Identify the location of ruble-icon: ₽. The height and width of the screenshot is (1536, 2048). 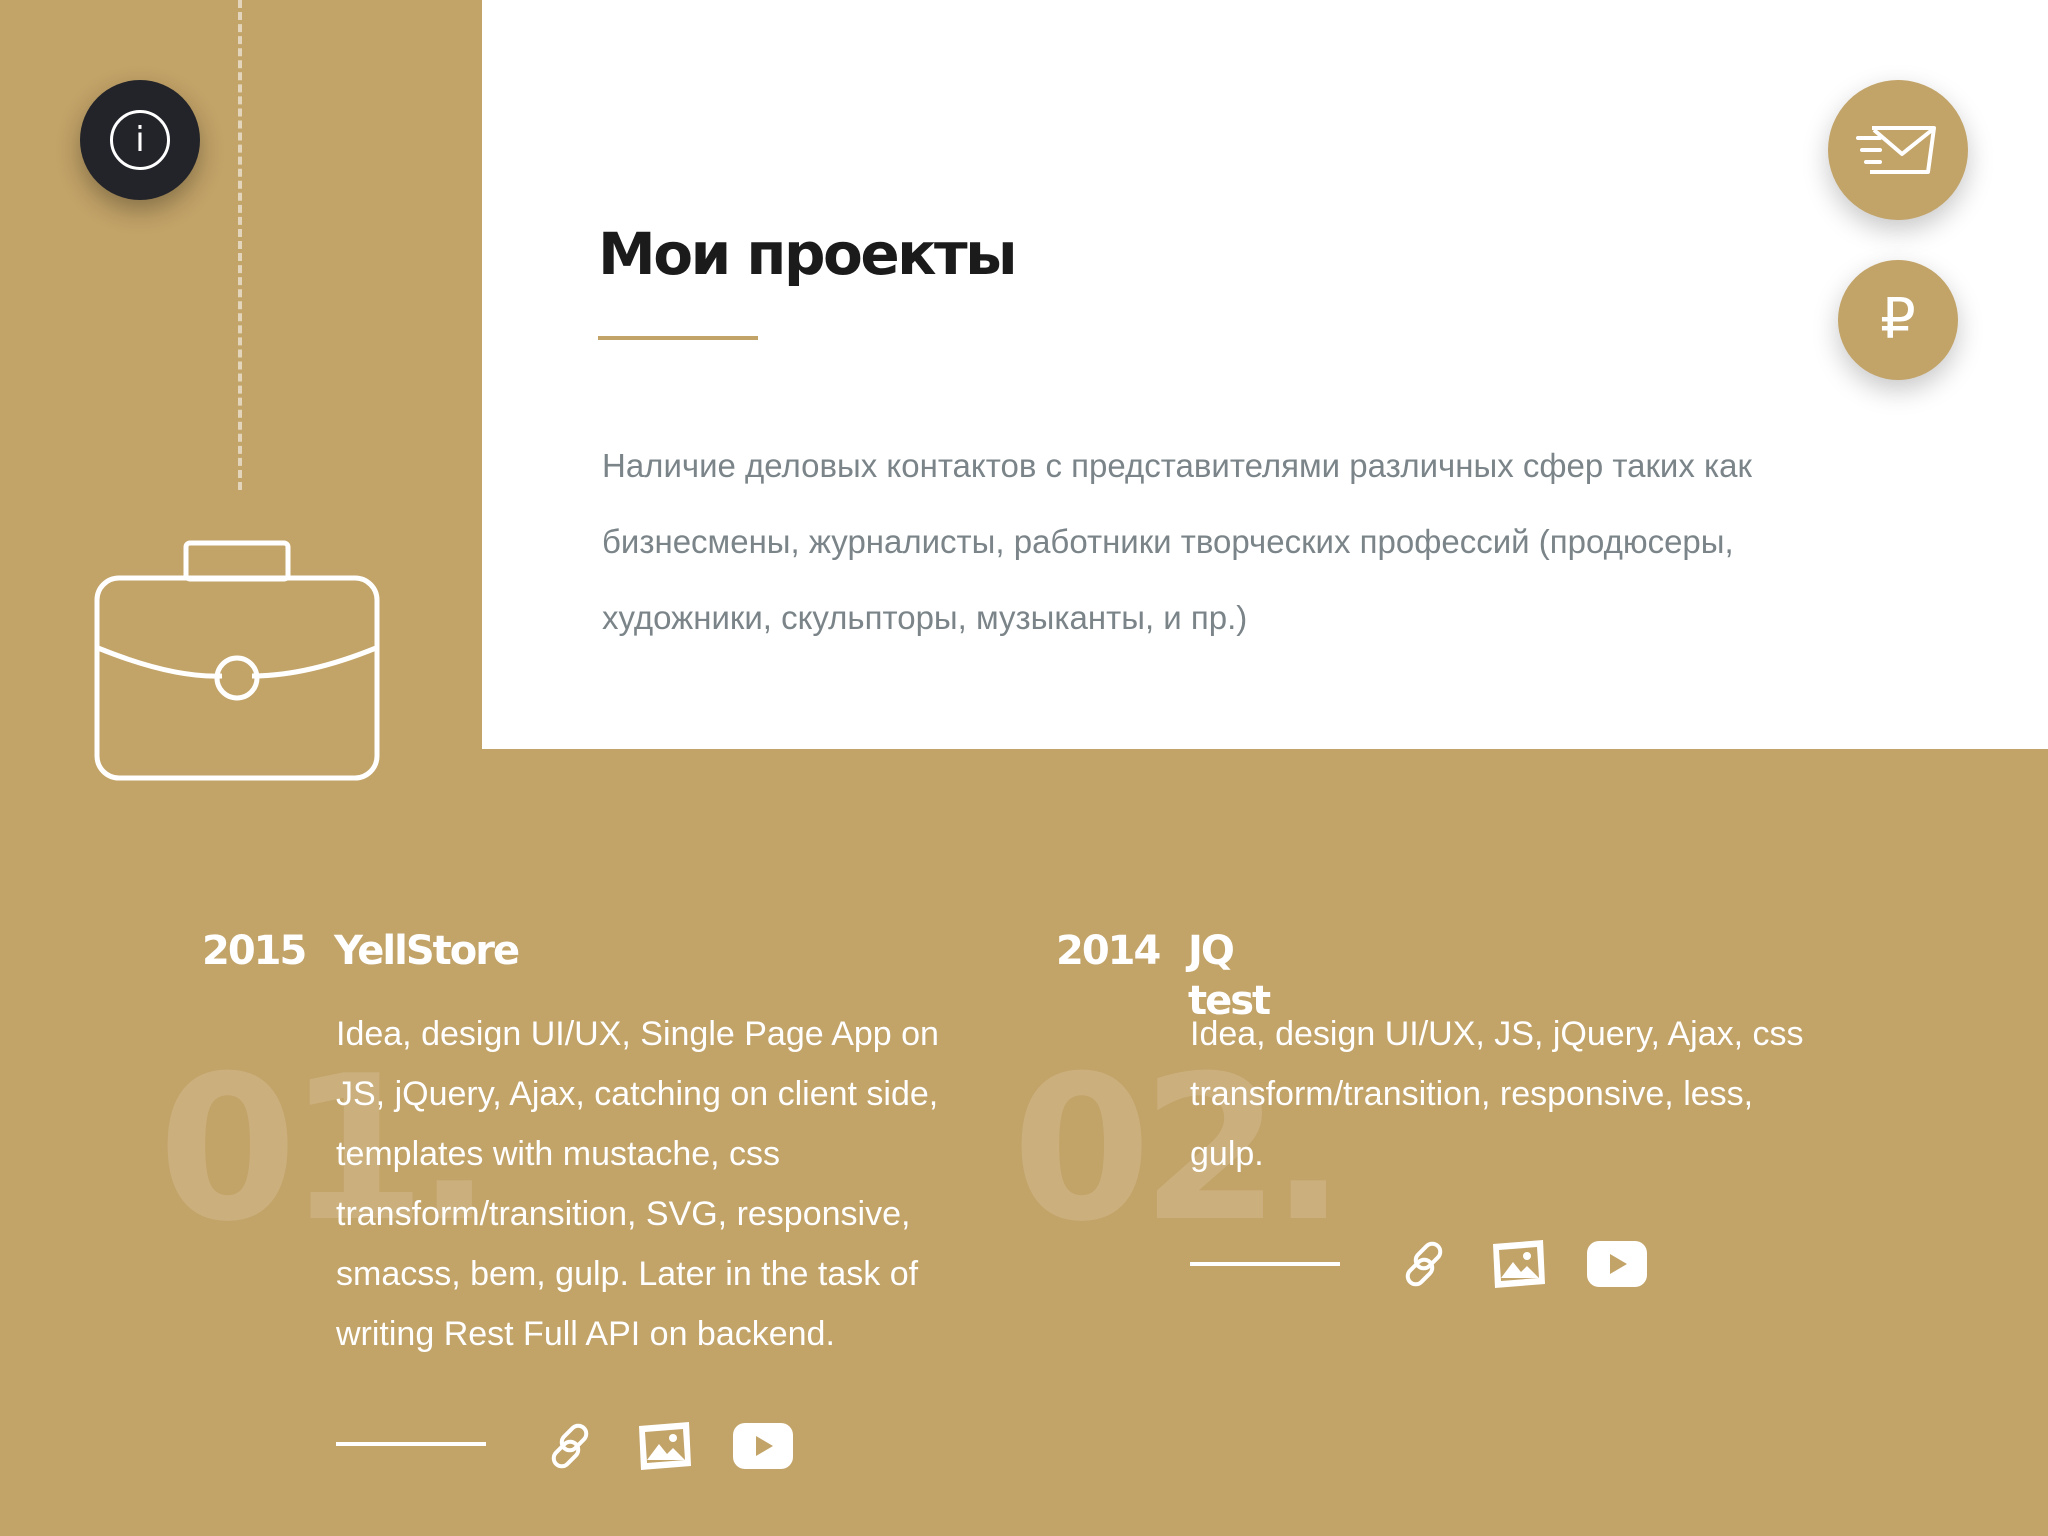
(1898, 319).